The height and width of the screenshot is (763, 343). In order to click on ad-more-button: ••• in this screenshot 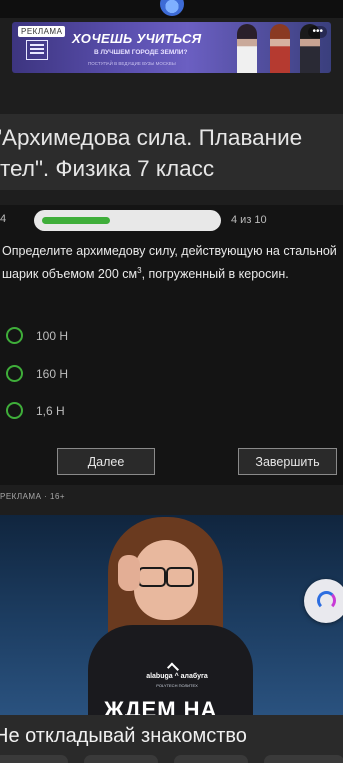, I will do `click(317, 32)`.